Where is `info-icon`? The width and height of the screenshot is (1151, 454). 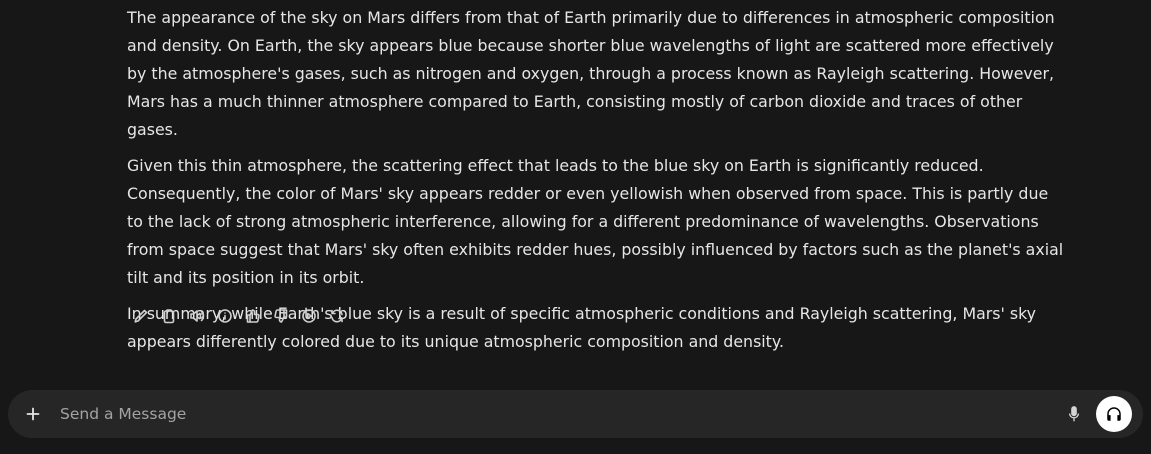 info-icon is located at coordinates (225, 316).